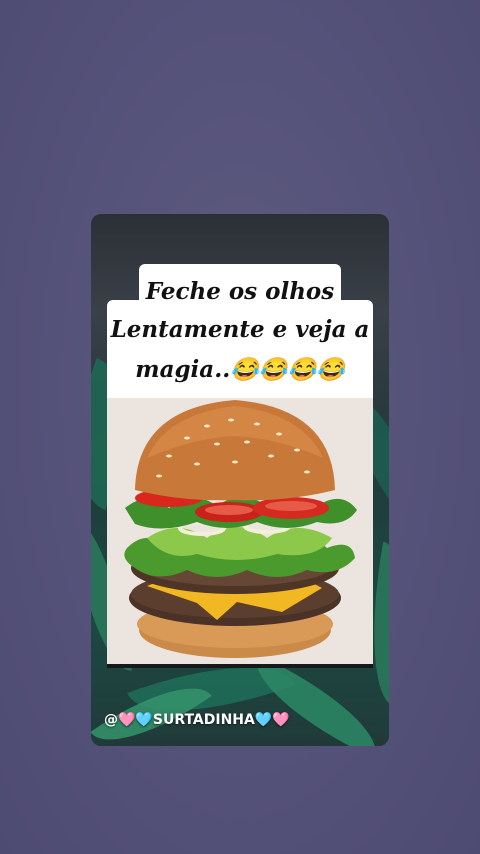  What do you see at coordinates (197, 720) in the screenshot?
I see `watermark-text: @🩷🩵SURTADINHA🩵🩷` at bounding box center [197, 720].